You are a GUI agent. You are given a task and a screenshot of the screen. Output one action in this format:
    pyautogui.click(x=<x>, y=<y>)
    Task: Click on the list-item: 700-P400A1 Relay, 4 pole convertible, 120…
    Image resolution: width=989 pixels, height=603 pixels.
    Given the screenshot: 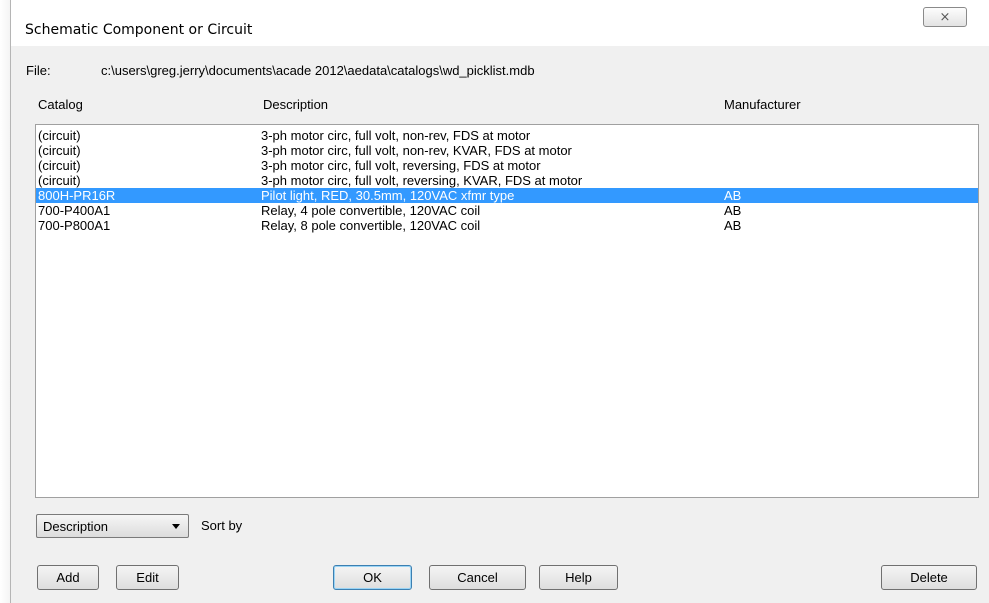 What is the action you would take?
    pyautogui.click(x=507, y=210)
    